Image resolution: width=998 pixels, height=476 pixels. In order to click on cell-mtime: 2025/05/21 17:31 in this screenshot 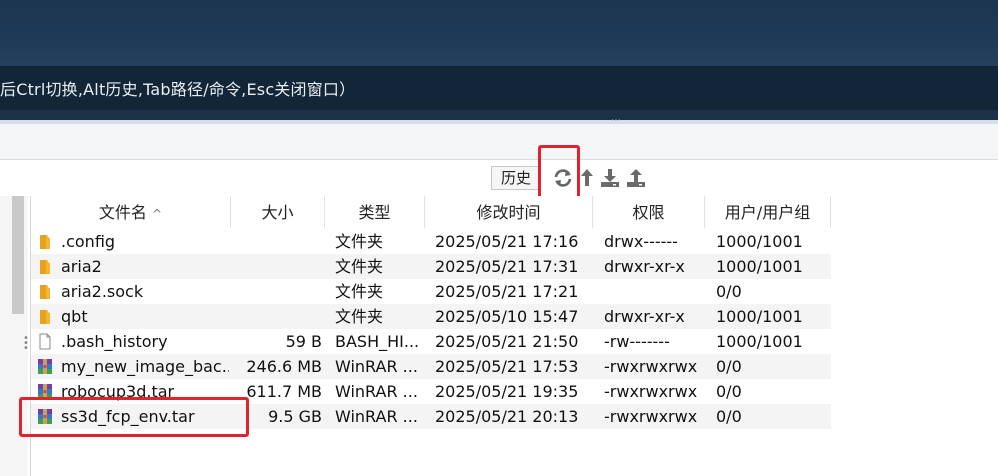, I will do `click(507, 266)`.